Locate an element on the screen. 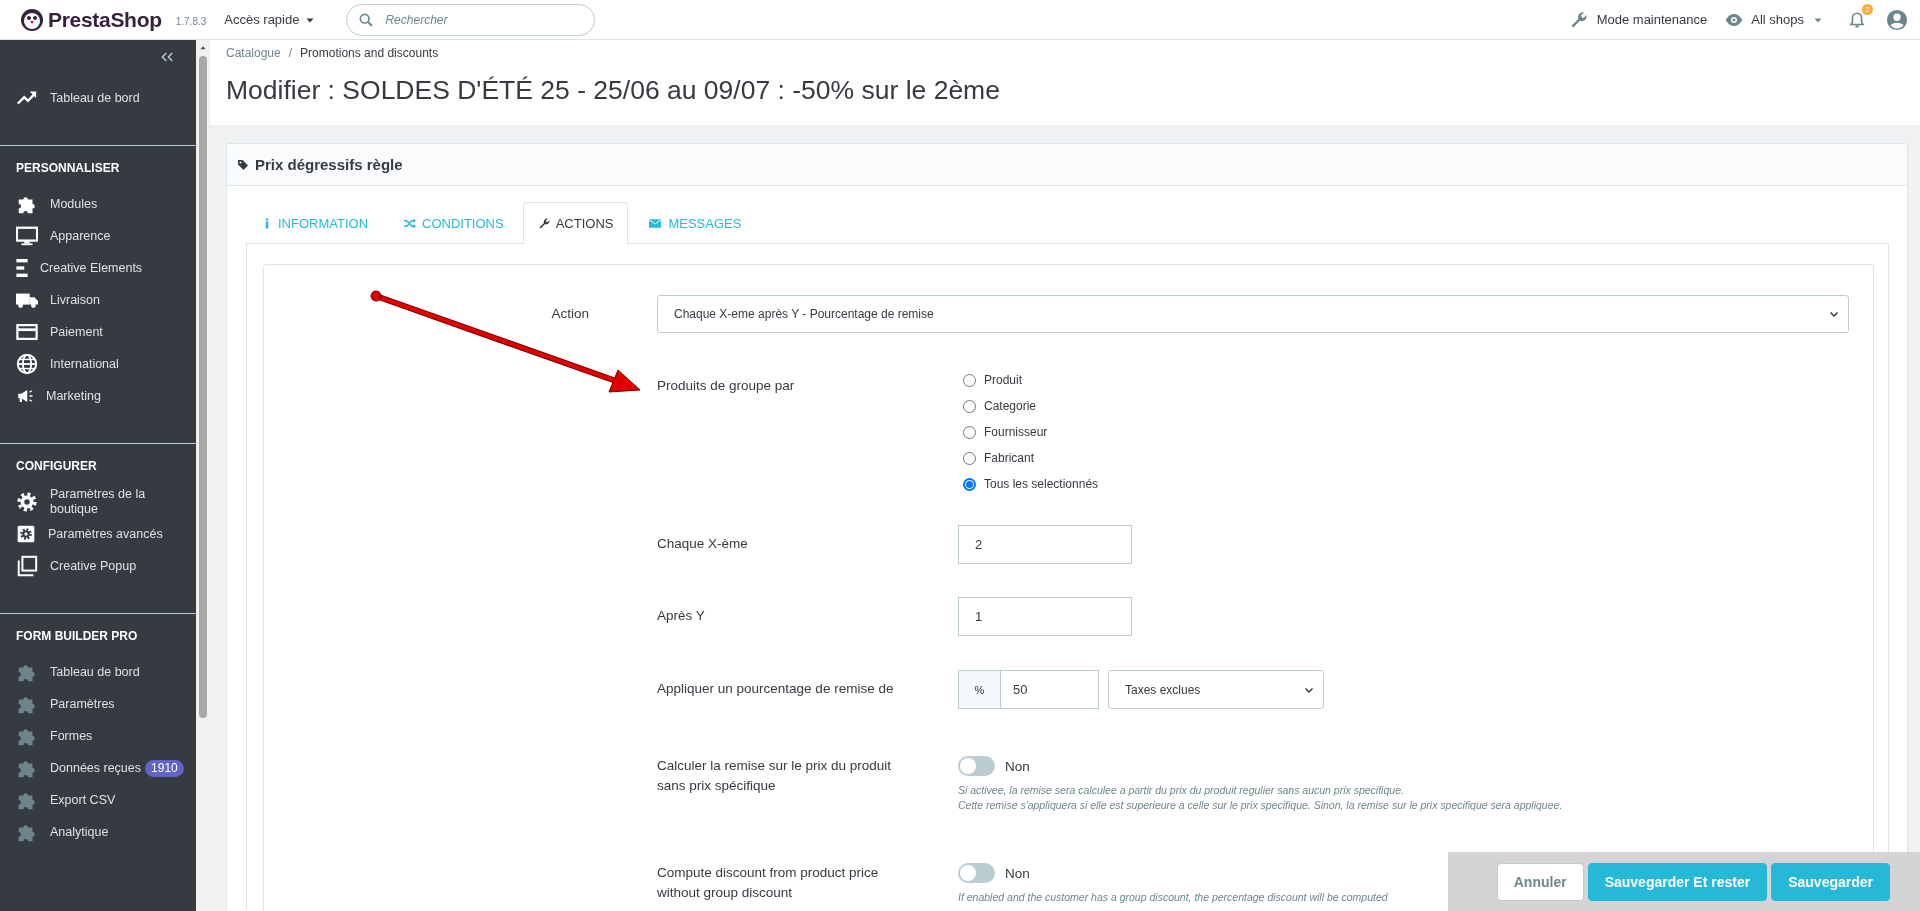 The image size is (1920, 911). percent-addon: % is located at coordinates (979, 689).